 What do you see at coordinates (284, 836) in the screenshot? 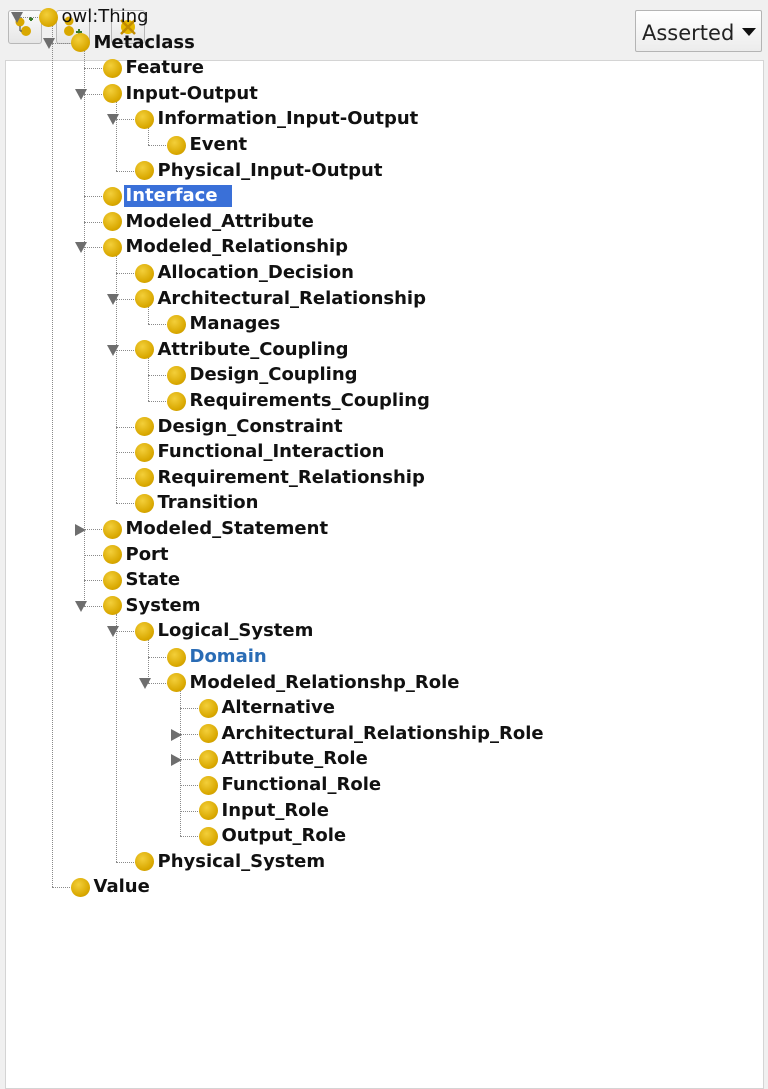
I see `tree-node-label: Output_Role` at bounding box center [284, 836].